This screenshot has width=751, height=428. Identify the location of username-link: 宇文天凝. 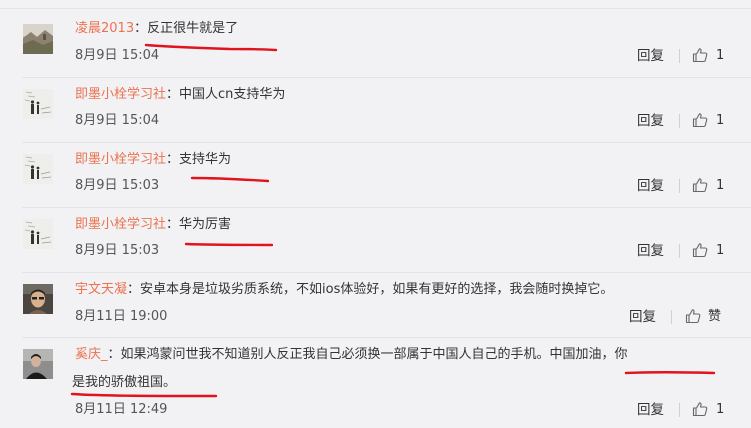
(101, 289).